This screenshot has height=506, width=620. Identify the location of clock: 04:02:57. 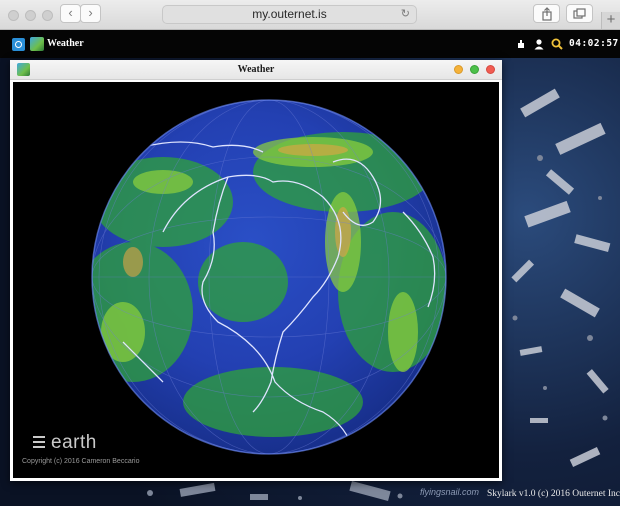
(594, 43).